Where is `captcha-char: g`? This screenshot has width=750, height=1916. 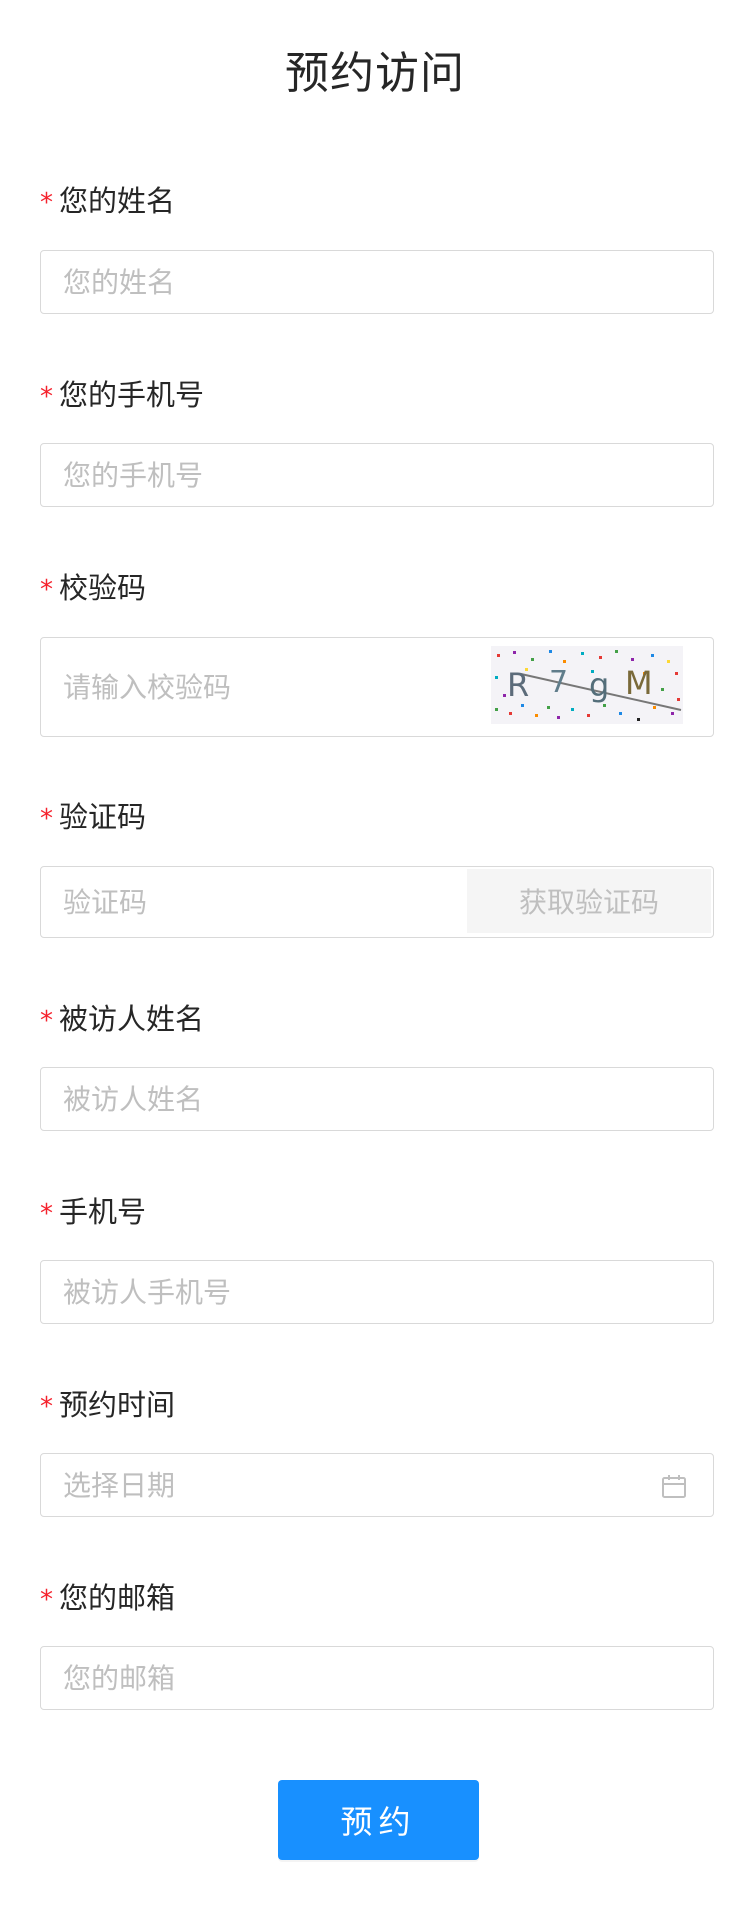 captcha-char: g is located at coordinates (599, 685).